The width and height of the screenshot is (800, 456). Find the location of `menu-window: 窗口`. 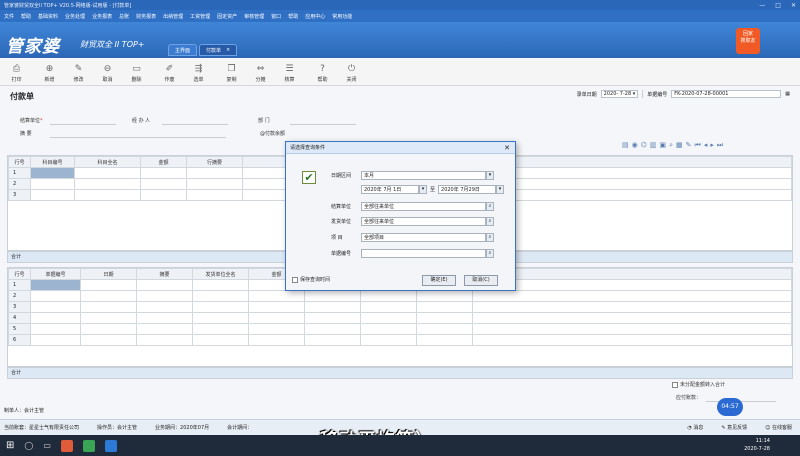

menu-window: 窗口 is located at coordinates (276, 16).